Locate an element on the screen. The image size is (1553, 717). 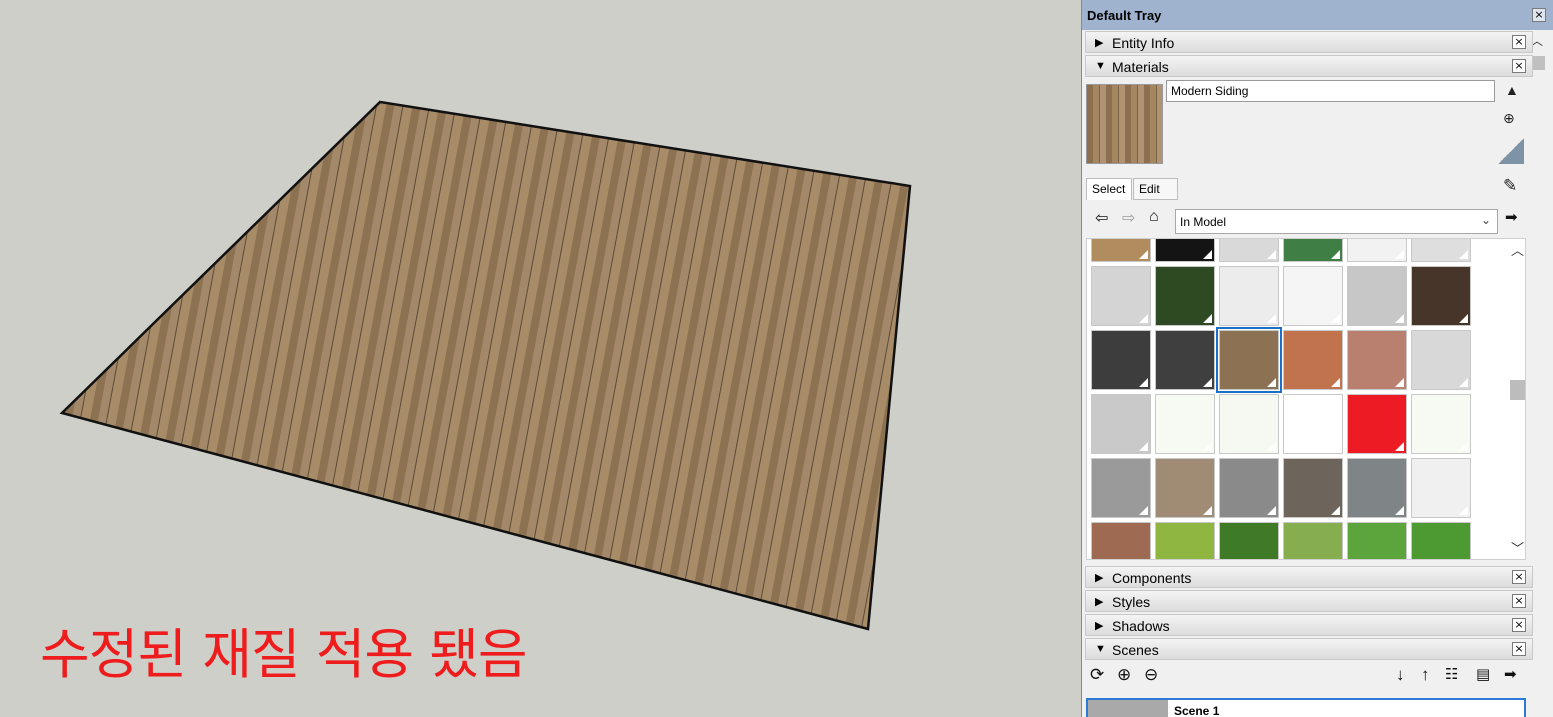
show-details-icon: ➡ is located at coordinates (1510, 674).